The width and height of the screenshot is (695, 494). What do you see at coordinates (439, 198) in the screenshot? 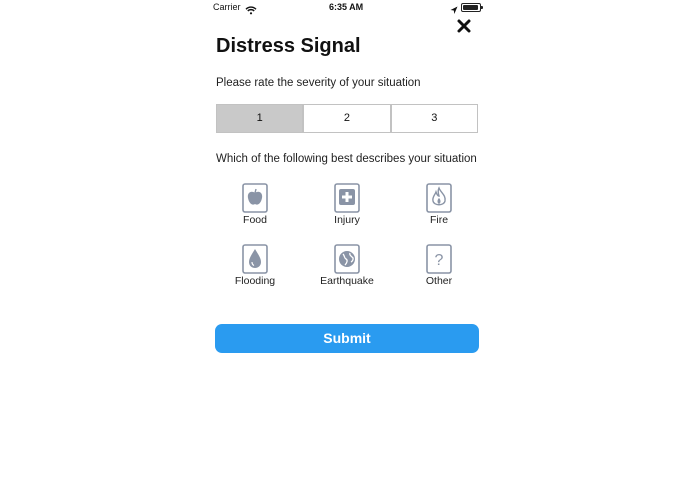
I see `fire-icon` at bounding box center [439, 198].